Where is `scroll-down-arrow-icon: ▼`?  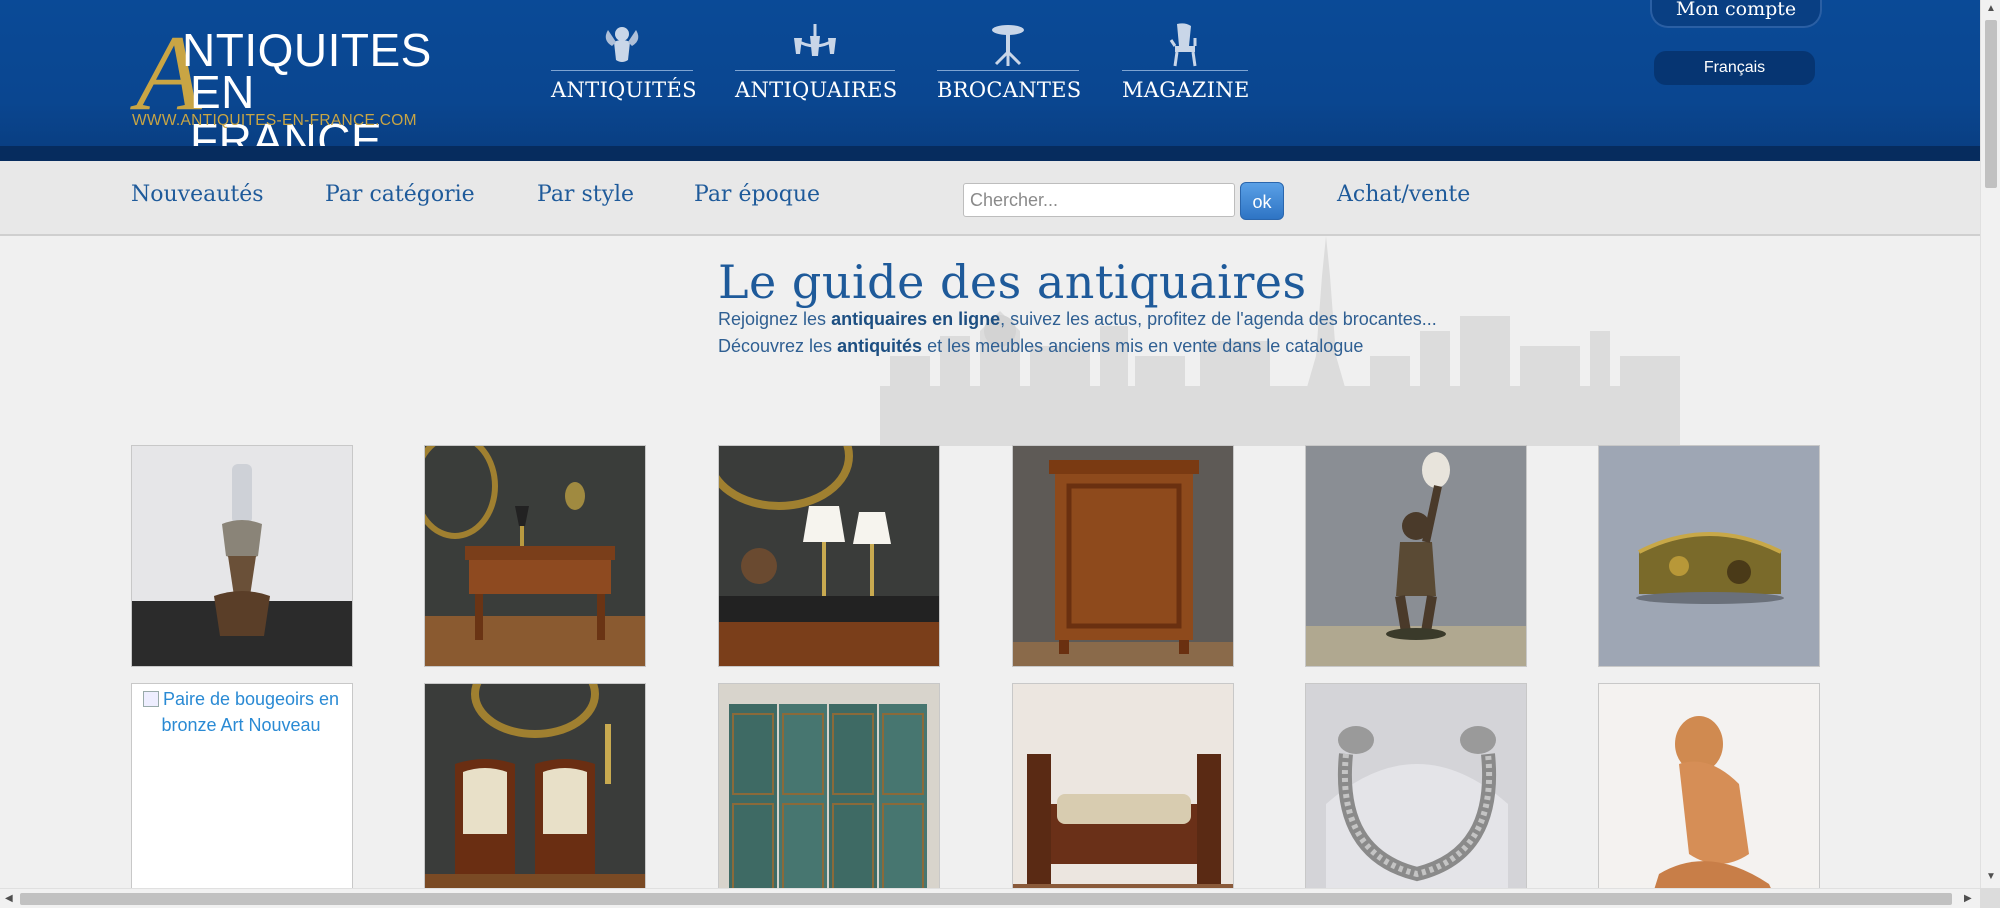 scroll-down-arrow-icon: ▼ is located at coordinates (1991, 877).